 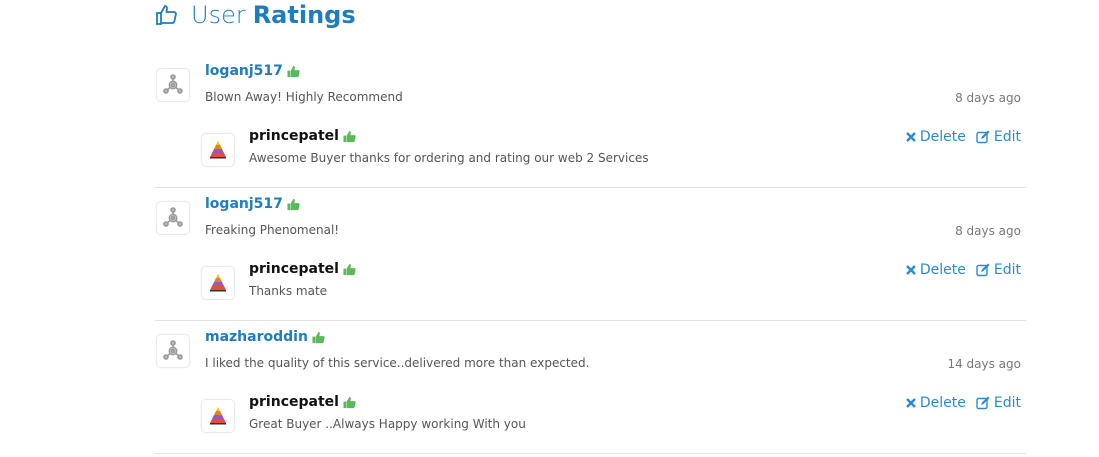 I want to click on page-title-bold: Ratings, so click(x=304, y=15).